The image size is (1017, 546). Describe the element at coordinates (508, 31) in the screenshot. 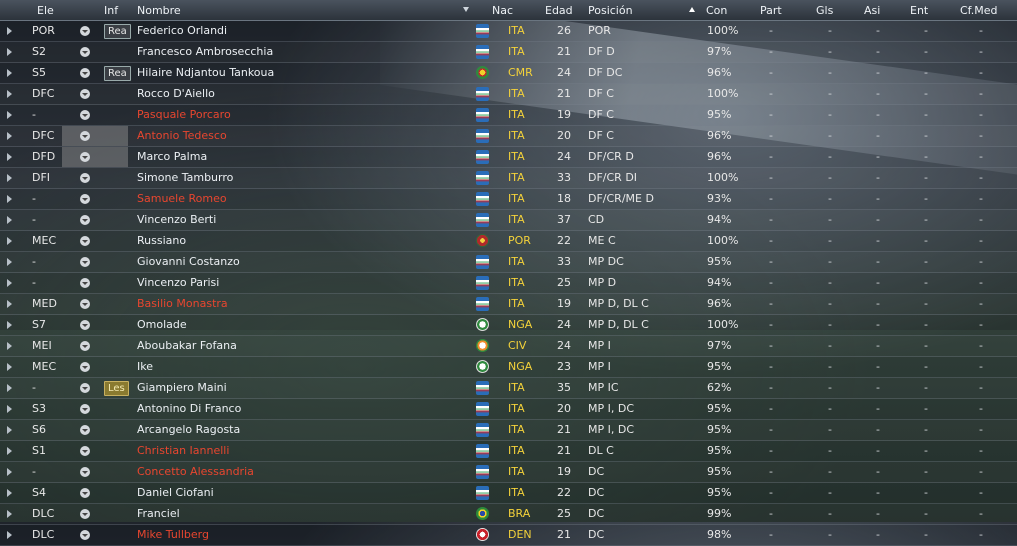

I see `table-row: POR Rea Federico Orlandi ITA 26 POR 100% - - - - -` at that location.